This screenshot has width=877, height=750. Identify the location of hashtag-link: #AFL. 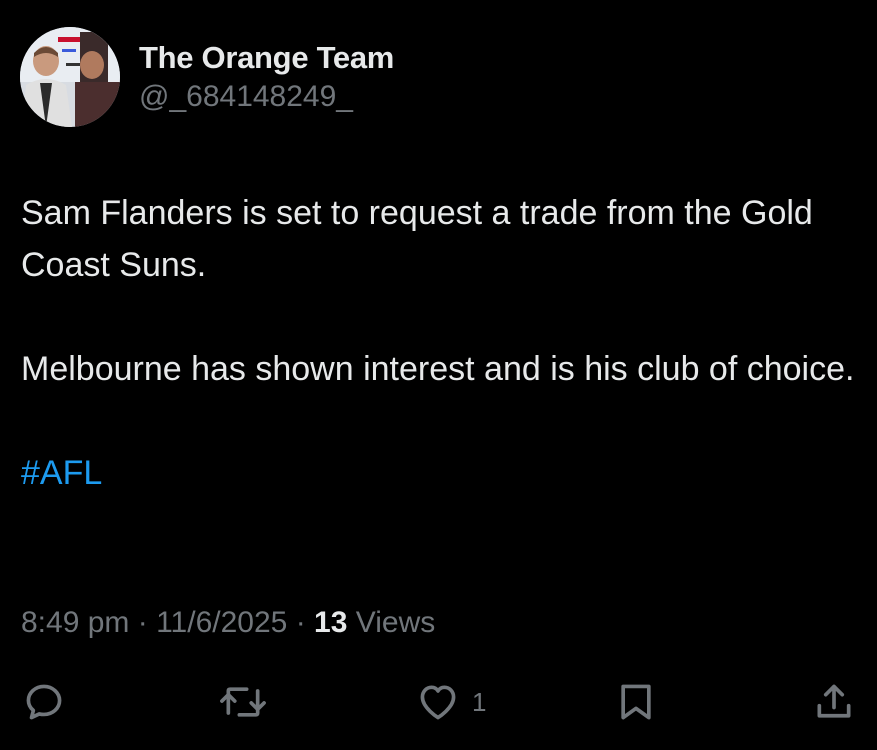
(61, 473).